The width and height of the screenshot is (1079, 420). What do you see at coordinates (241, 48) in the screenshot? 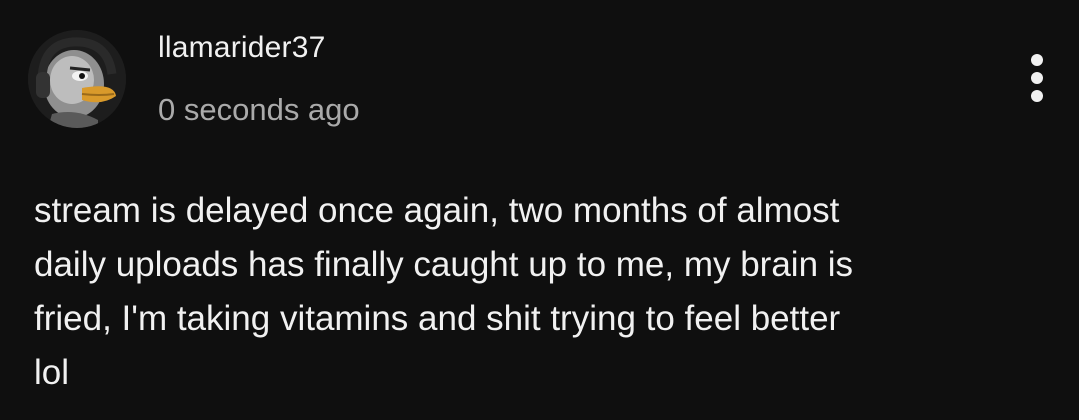
I see `author-name: llamarider37` at bounding box center [241, 48].